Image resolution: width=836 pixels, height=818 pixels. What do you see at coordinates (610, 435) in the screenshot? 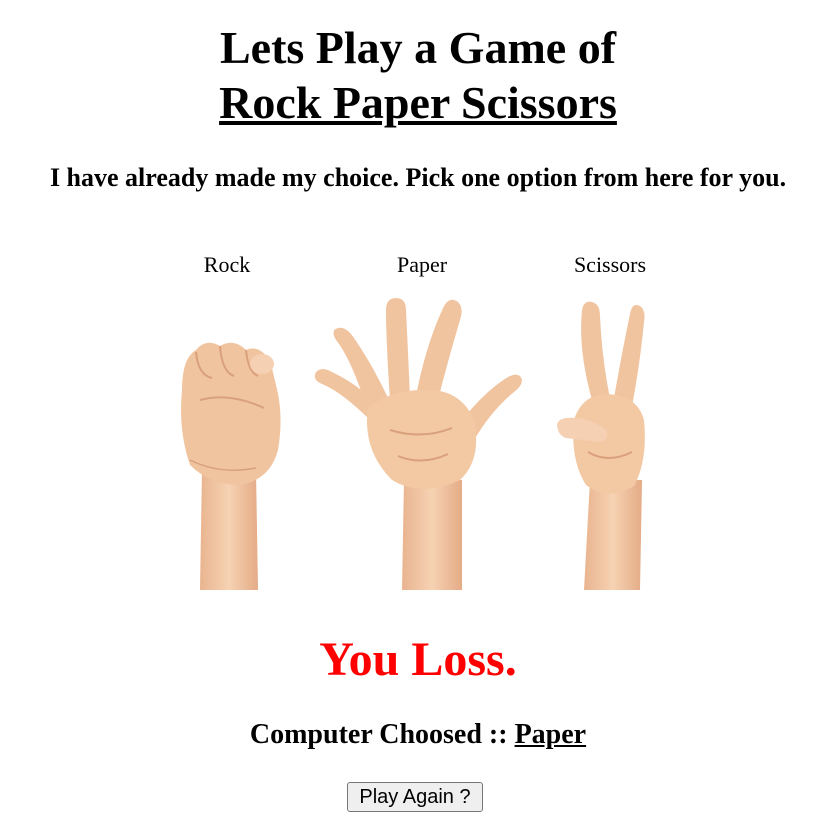
I see `scissors-v-sign-icon` at bounding box center [610, 435].